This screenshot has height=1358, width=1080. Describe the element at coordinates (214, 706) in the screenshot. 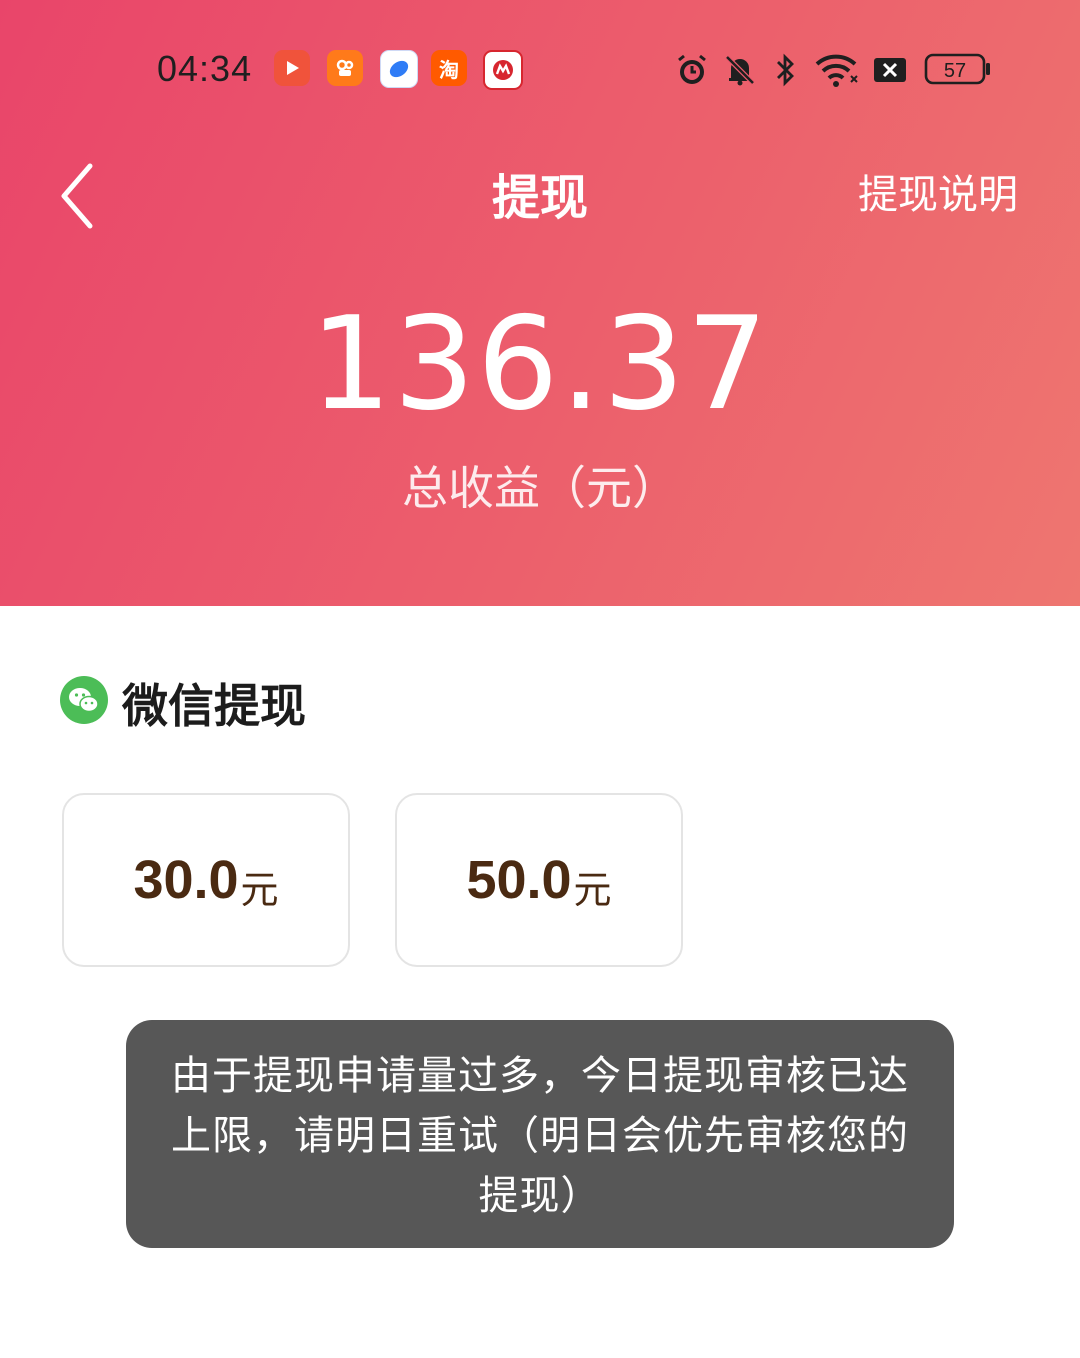

I see `withdraw-method-label: 微信提现` at that location.